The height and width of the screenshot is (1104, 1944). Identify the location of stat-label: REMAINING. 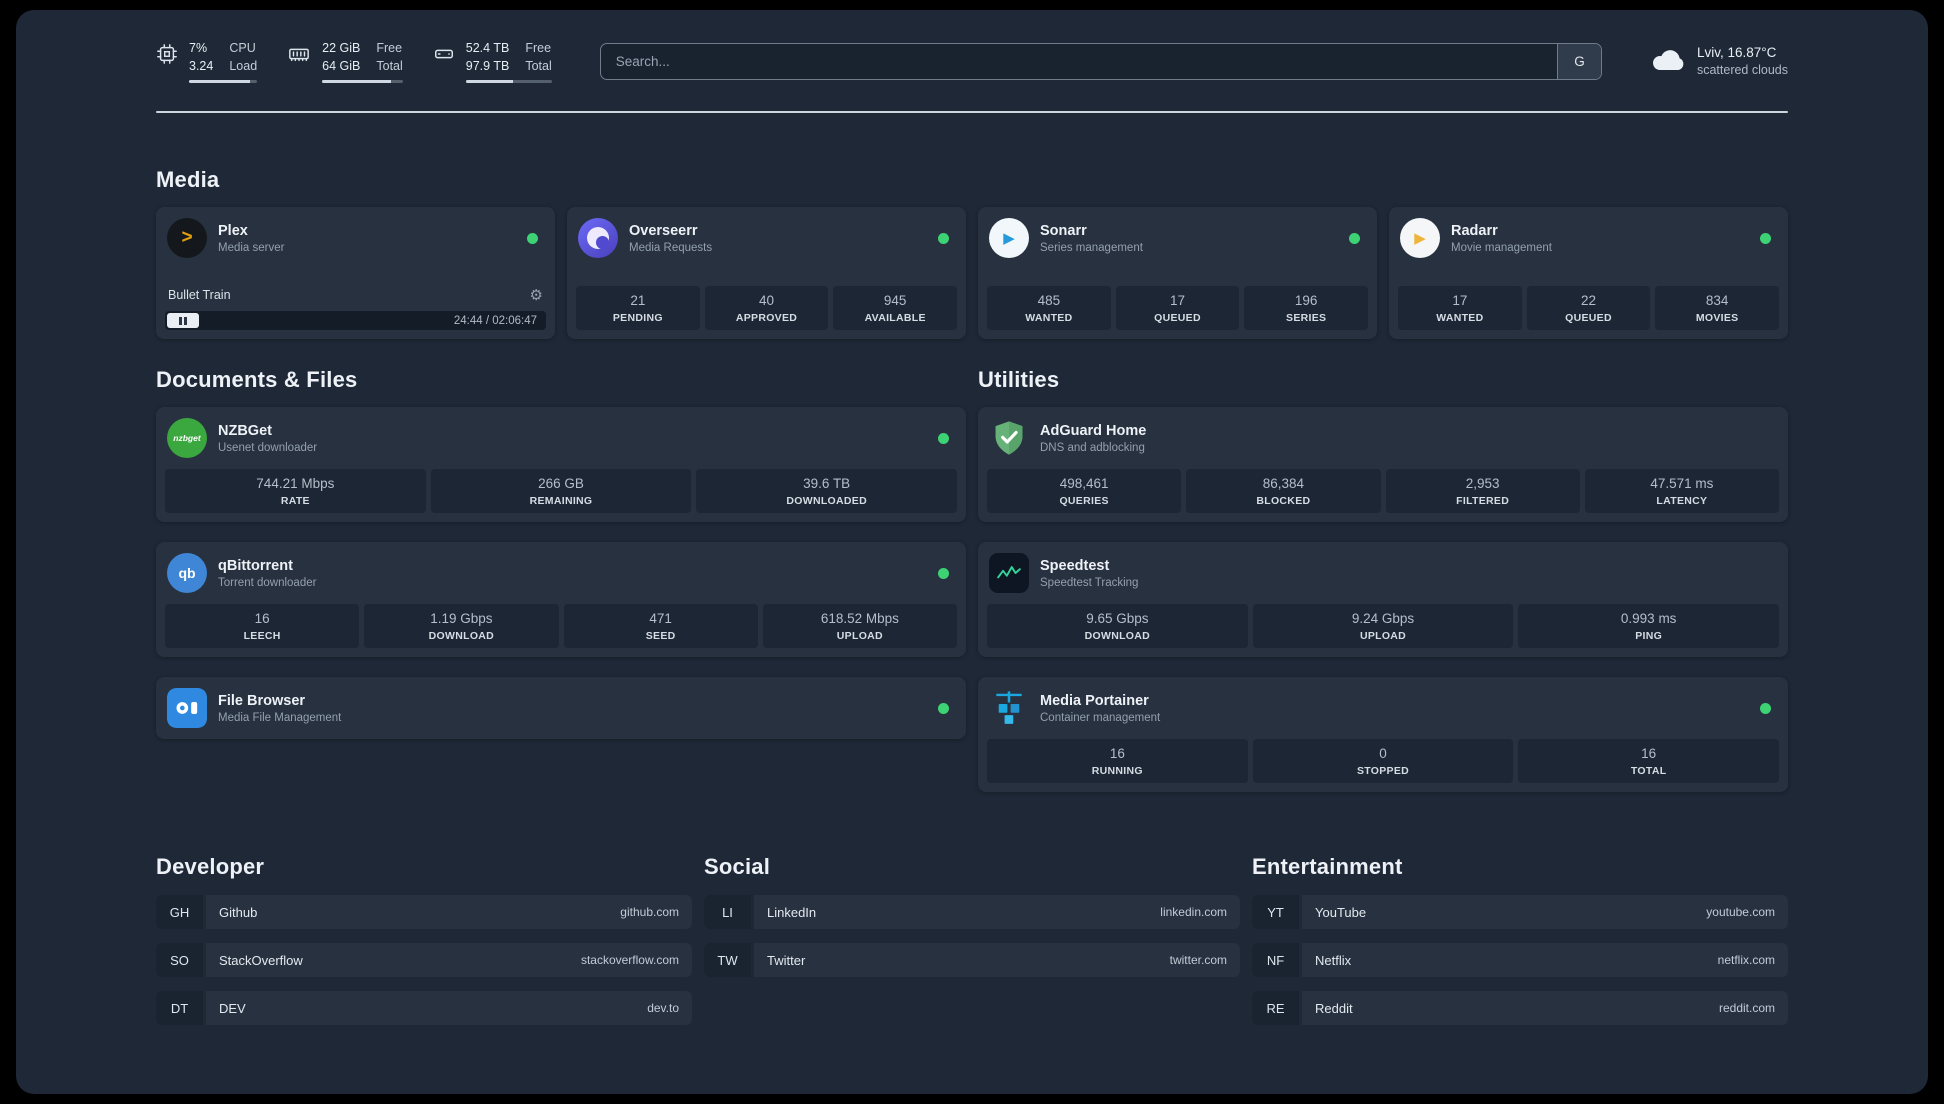
(561, 501).